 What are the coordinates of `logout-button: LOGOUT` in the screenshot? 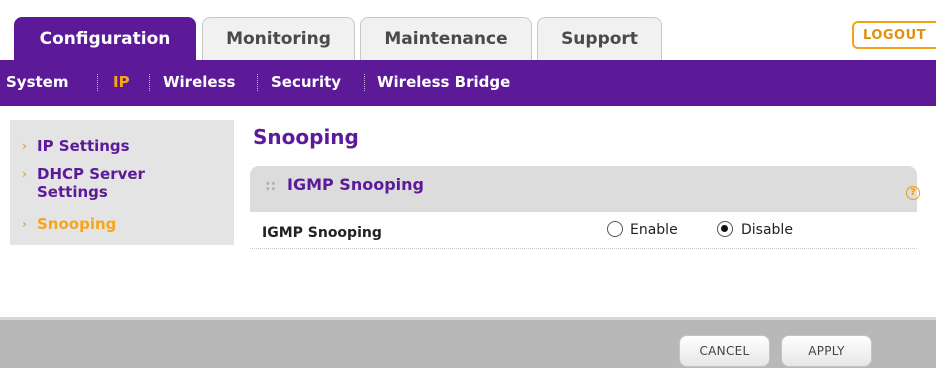 It's located at (894, 35).